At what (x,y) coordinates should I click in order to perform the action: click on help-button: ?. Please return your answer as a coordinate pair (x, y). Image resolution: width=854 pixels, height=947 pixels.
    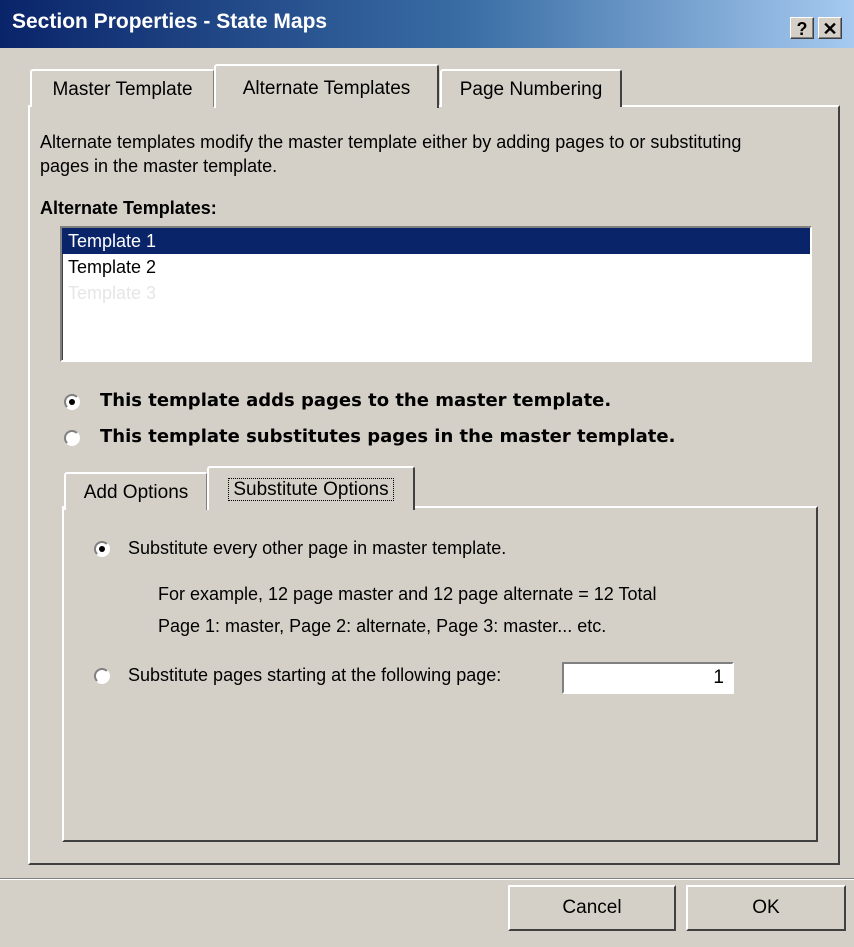
    Looking at the image, I should click on (802, 28).